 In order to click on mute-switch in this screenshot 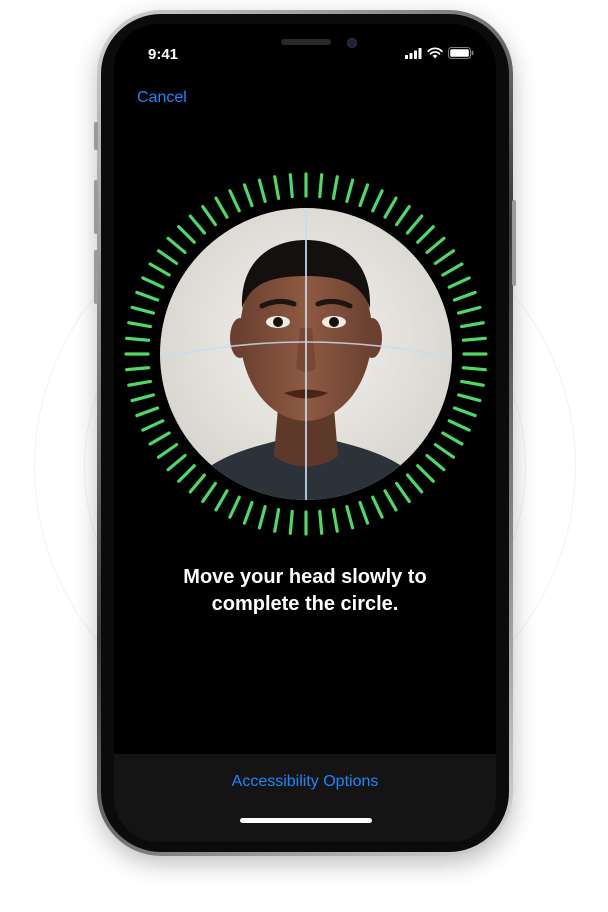, I will do `click(96, 136)`.